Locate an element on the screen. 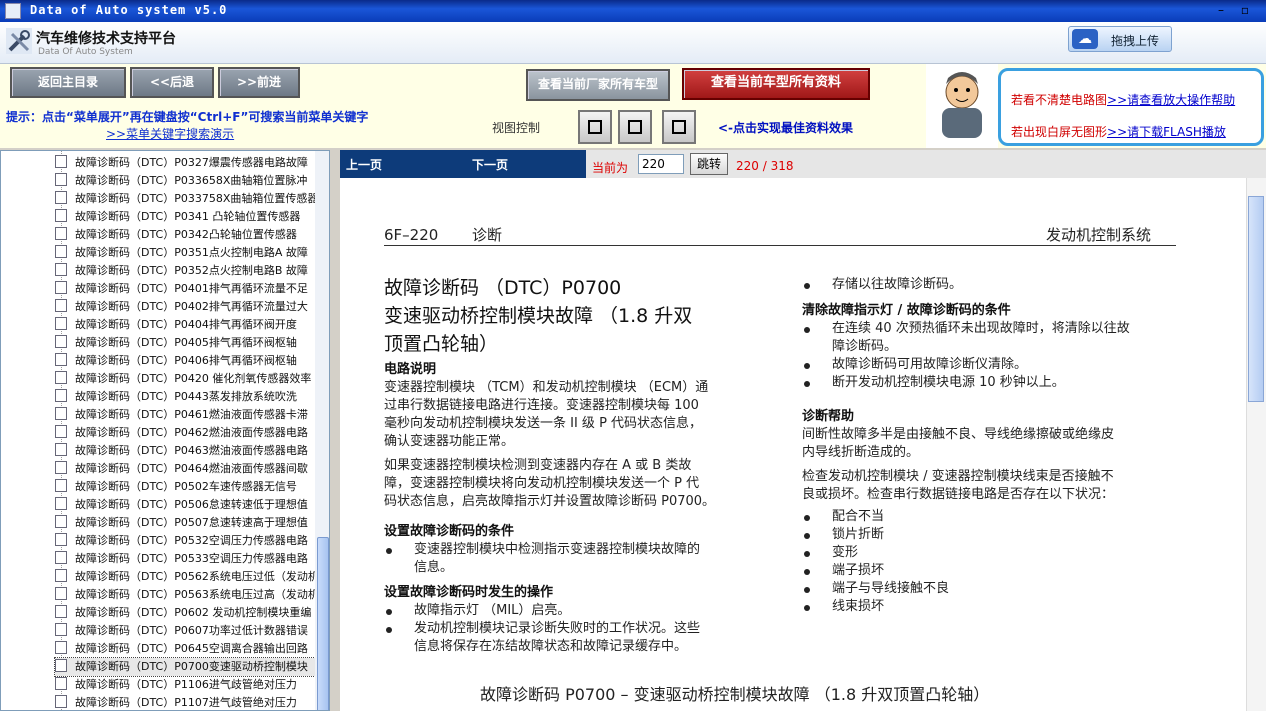 Image resolution: width=1266 pixels, height=711 pixels. header-rule is located at coordinates (780, 245).